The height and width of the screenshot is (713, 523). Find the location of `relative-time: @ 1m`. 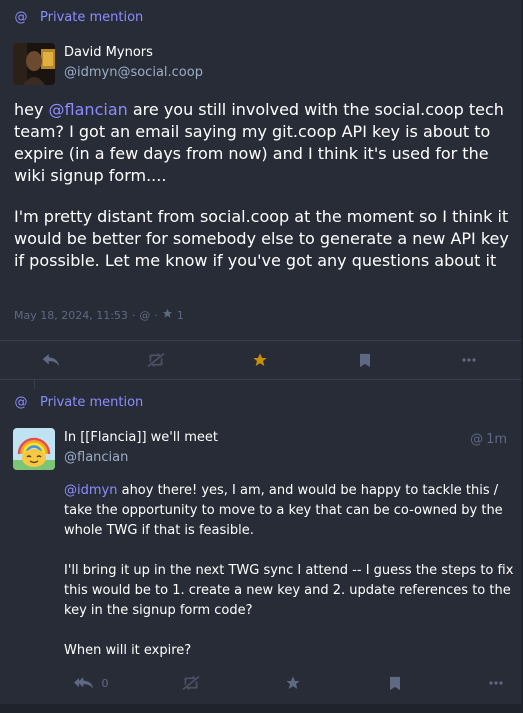

relative-time: @ 1m is located at coordinates (488, 439).